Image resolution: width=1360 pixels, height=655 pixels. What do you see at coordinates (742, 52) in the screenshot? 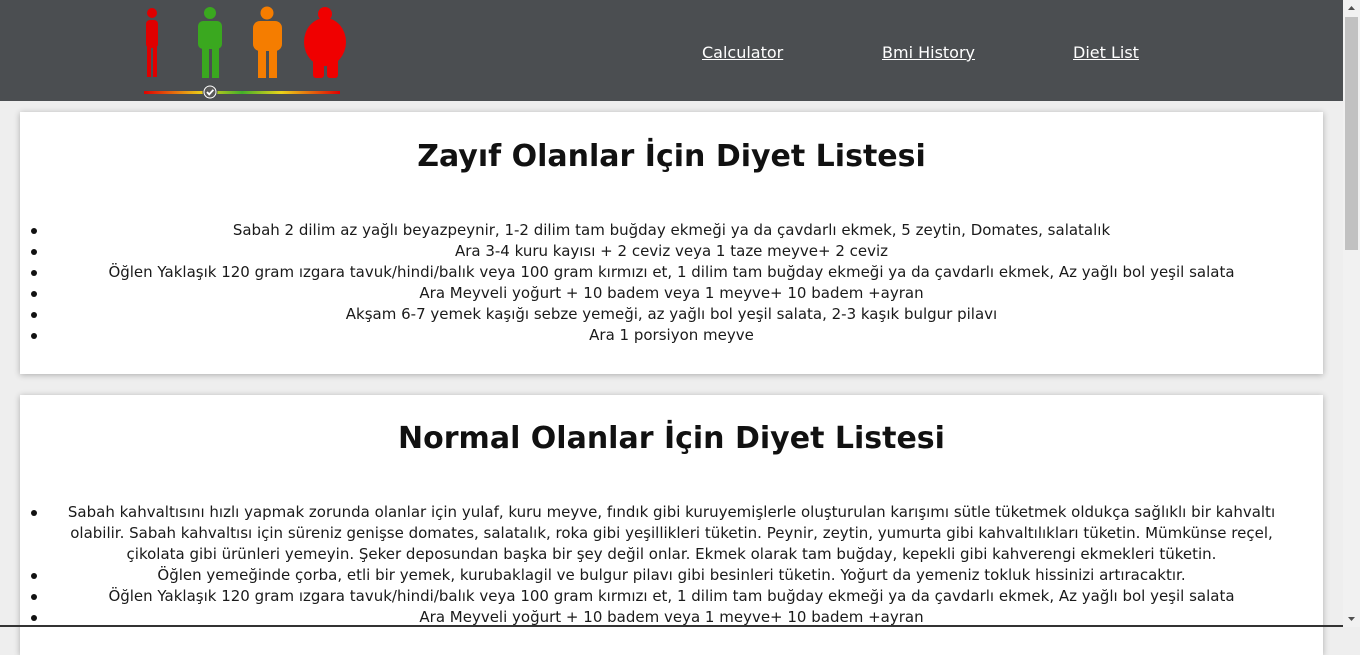
I see `nav-link-calculator: Calculator` at bounding box center [742, 52].